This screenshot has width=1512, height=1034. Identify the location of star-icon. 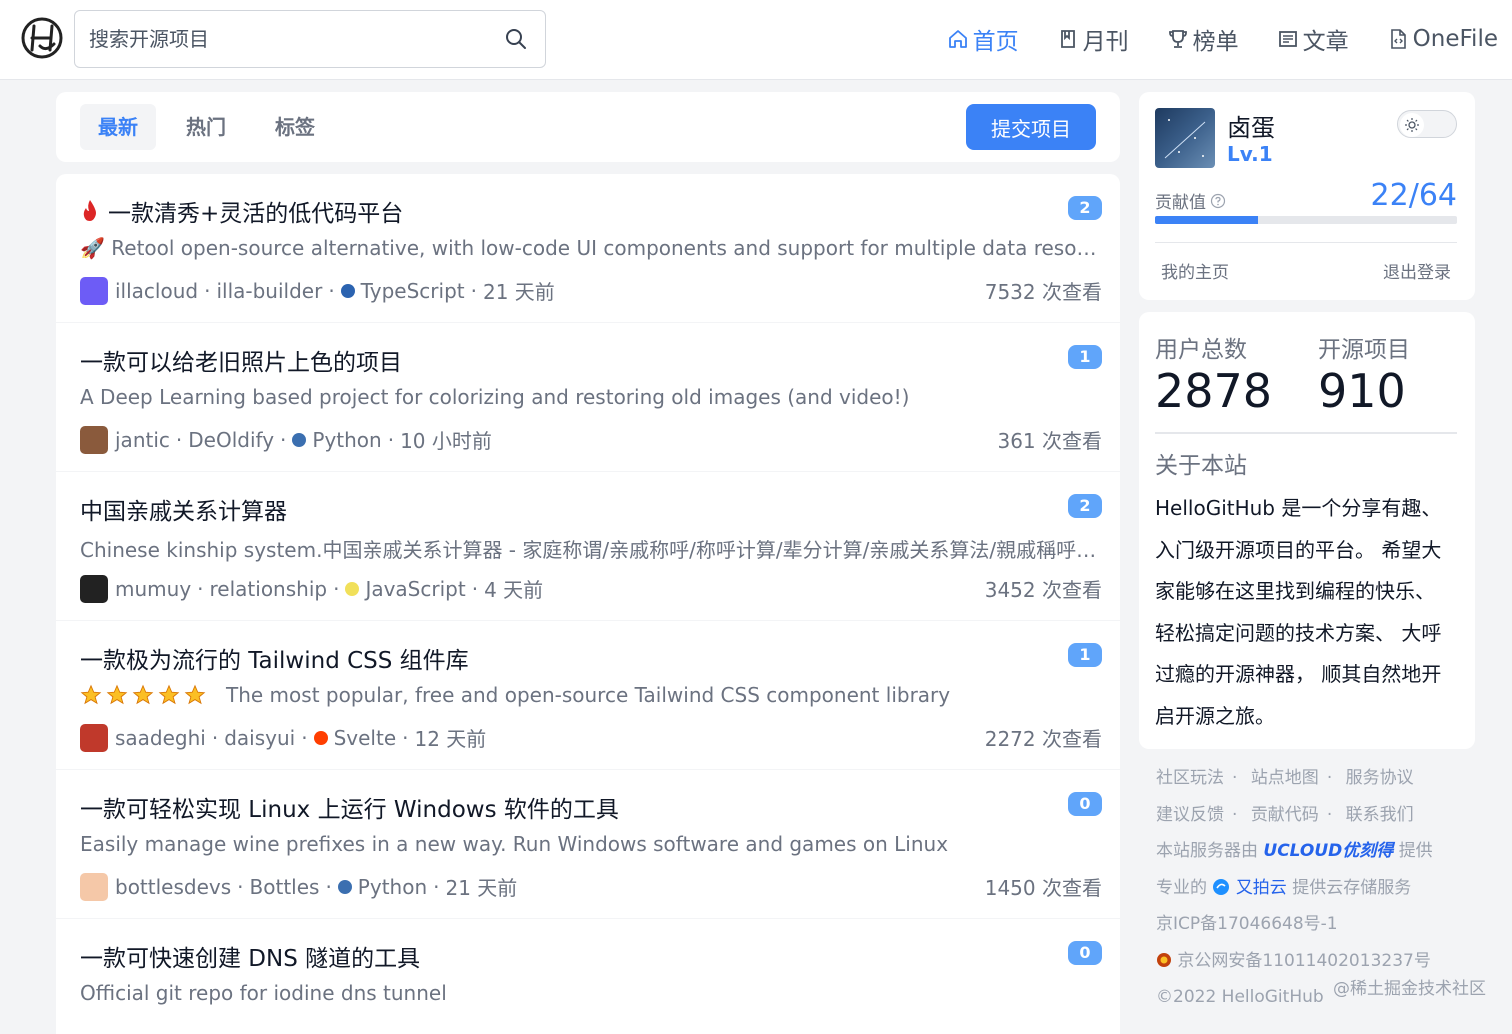
(143, 694).